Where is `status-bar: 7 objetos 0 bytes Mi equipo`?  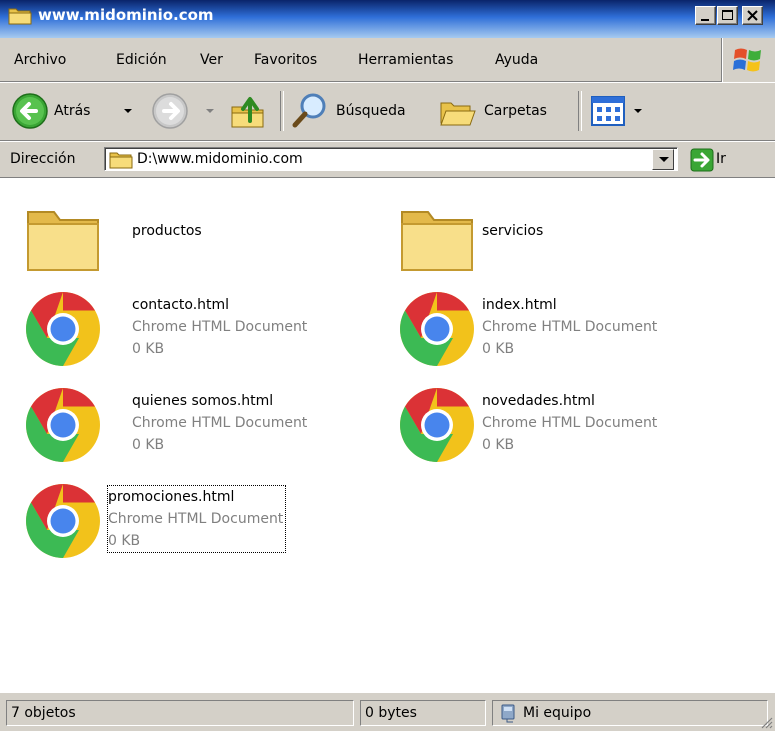
status-bar: 7 objetos 0 bytes Mi equipo is located at coordinates (387, 711).